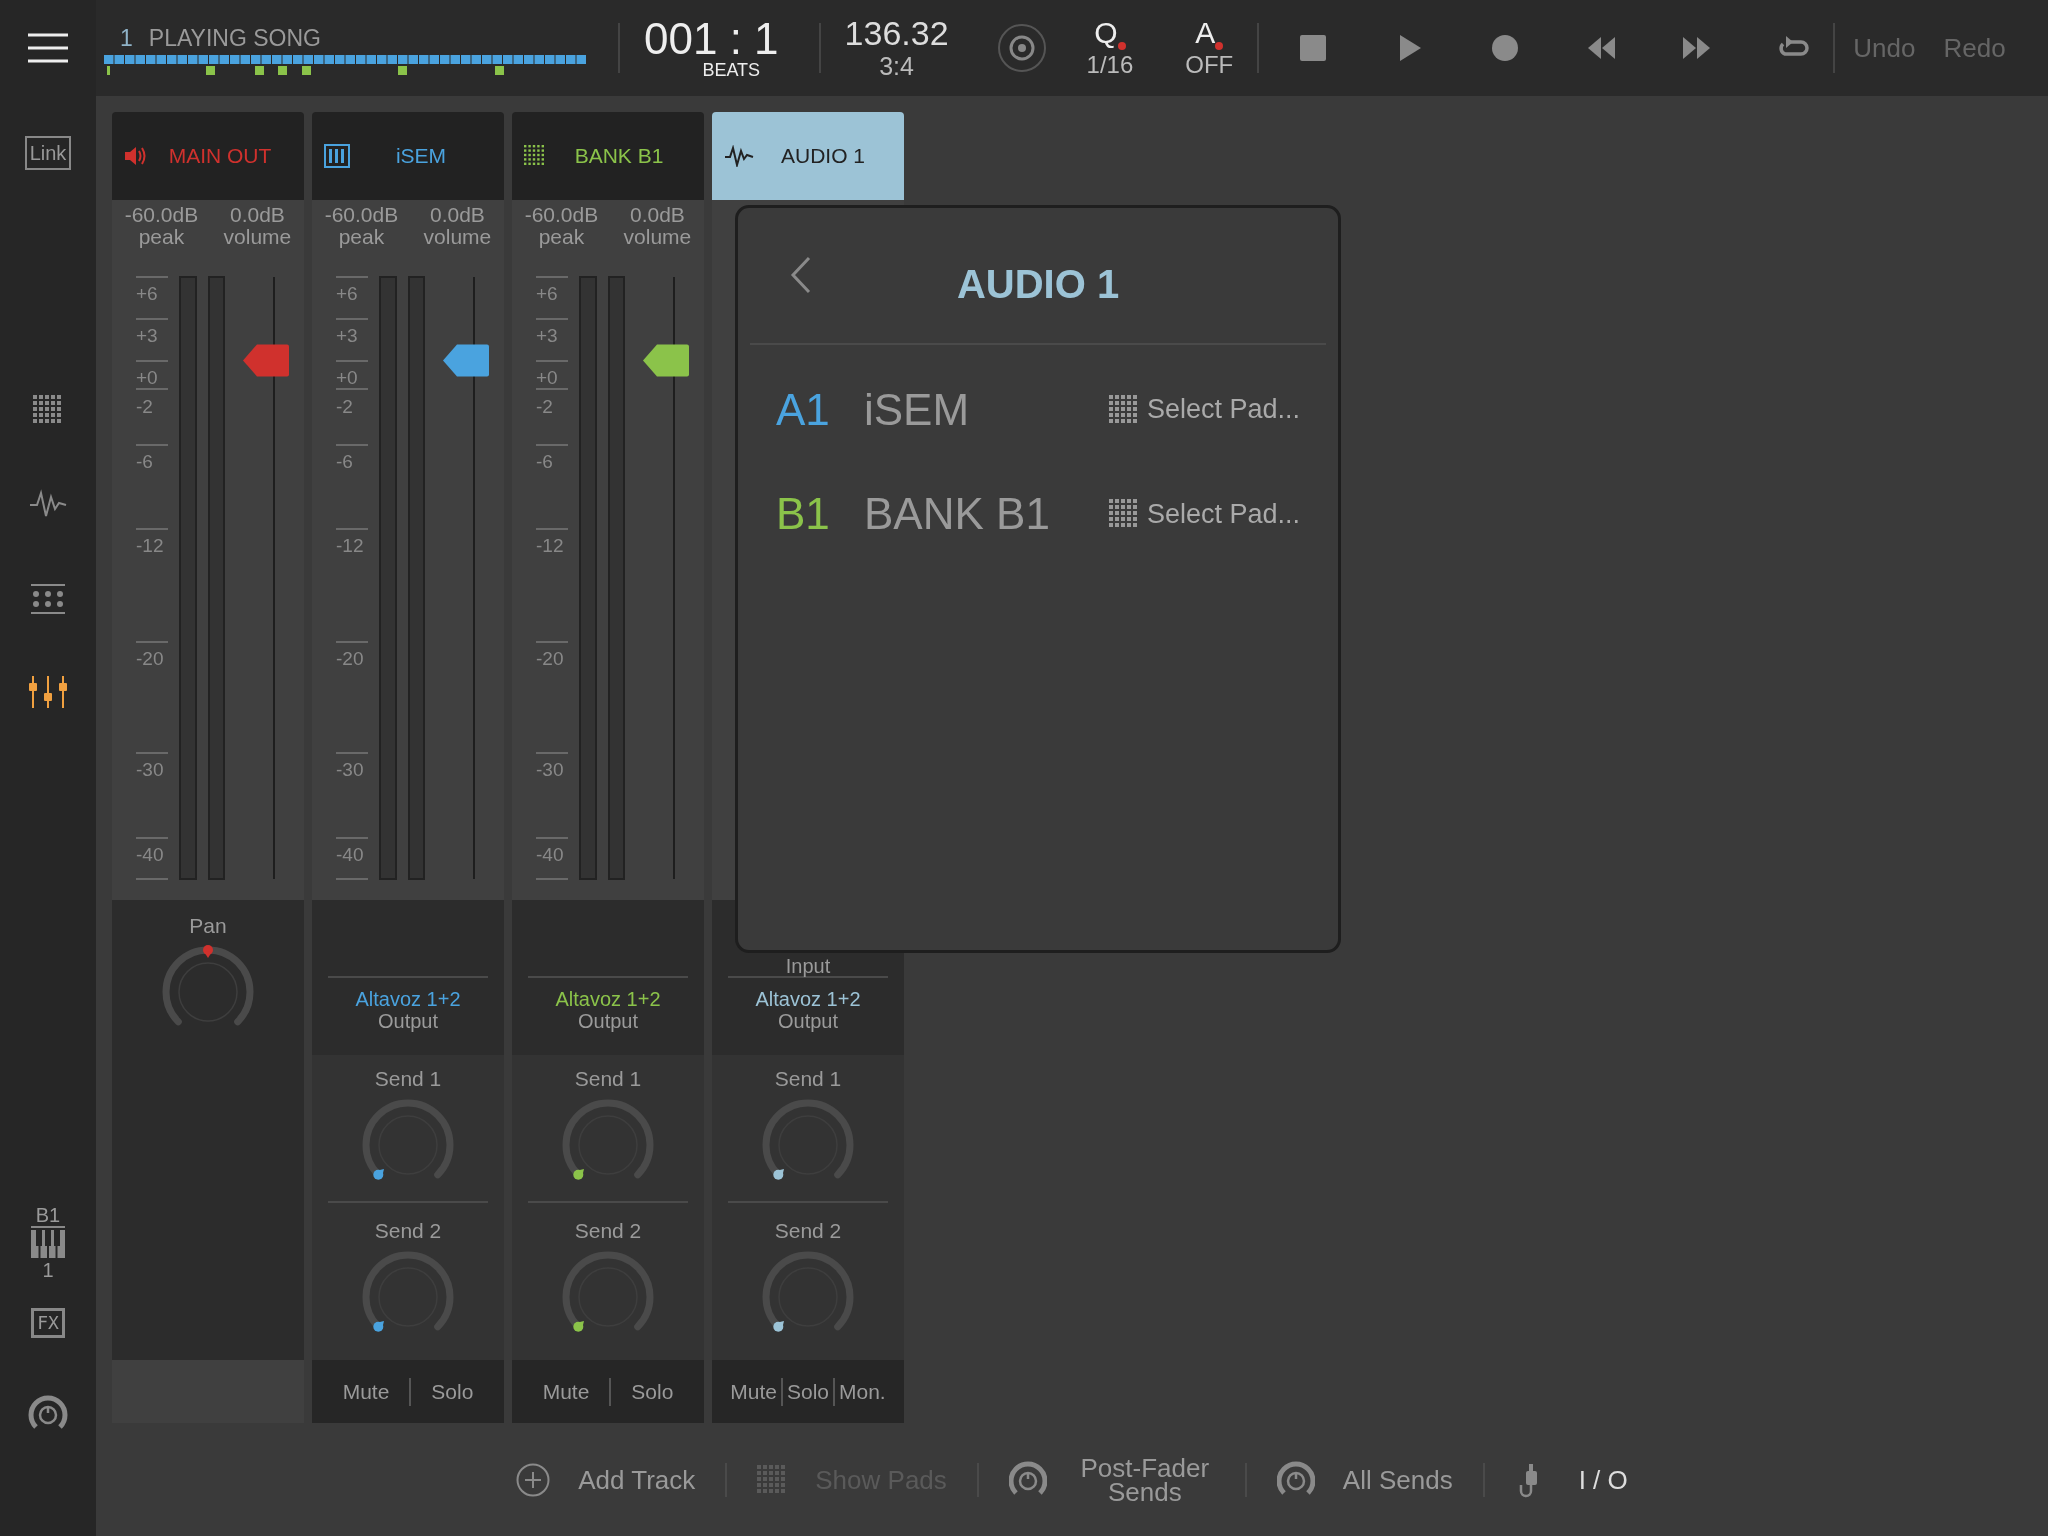 Image resolution: width=2048 pixels, height=1536 pixels. Describe the element at coordinates (136, 156) in the screenshot. I see `speaker-icon` at that location.